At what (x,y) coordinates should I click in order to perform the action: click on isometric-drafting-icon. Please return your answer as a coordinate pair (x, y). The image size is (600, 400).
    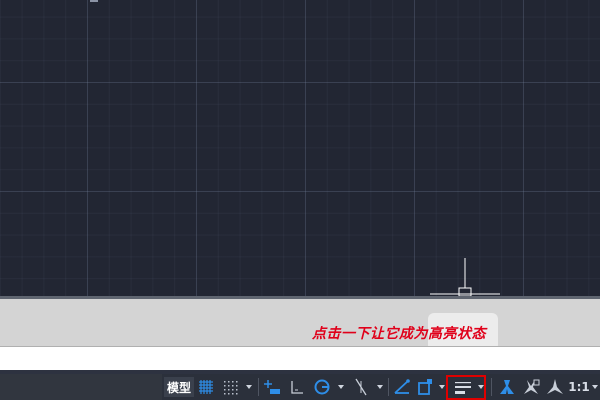
    Looking at the image, I should click on (361, 387).